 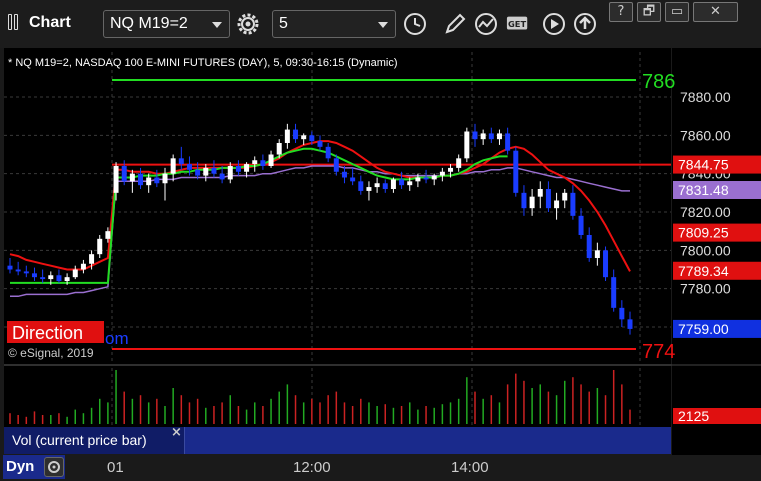 What do you see at coordinates (703, 190) in the screenshot?
I see `price-tag-label: 7831.48` at bounding box center [703, 190].